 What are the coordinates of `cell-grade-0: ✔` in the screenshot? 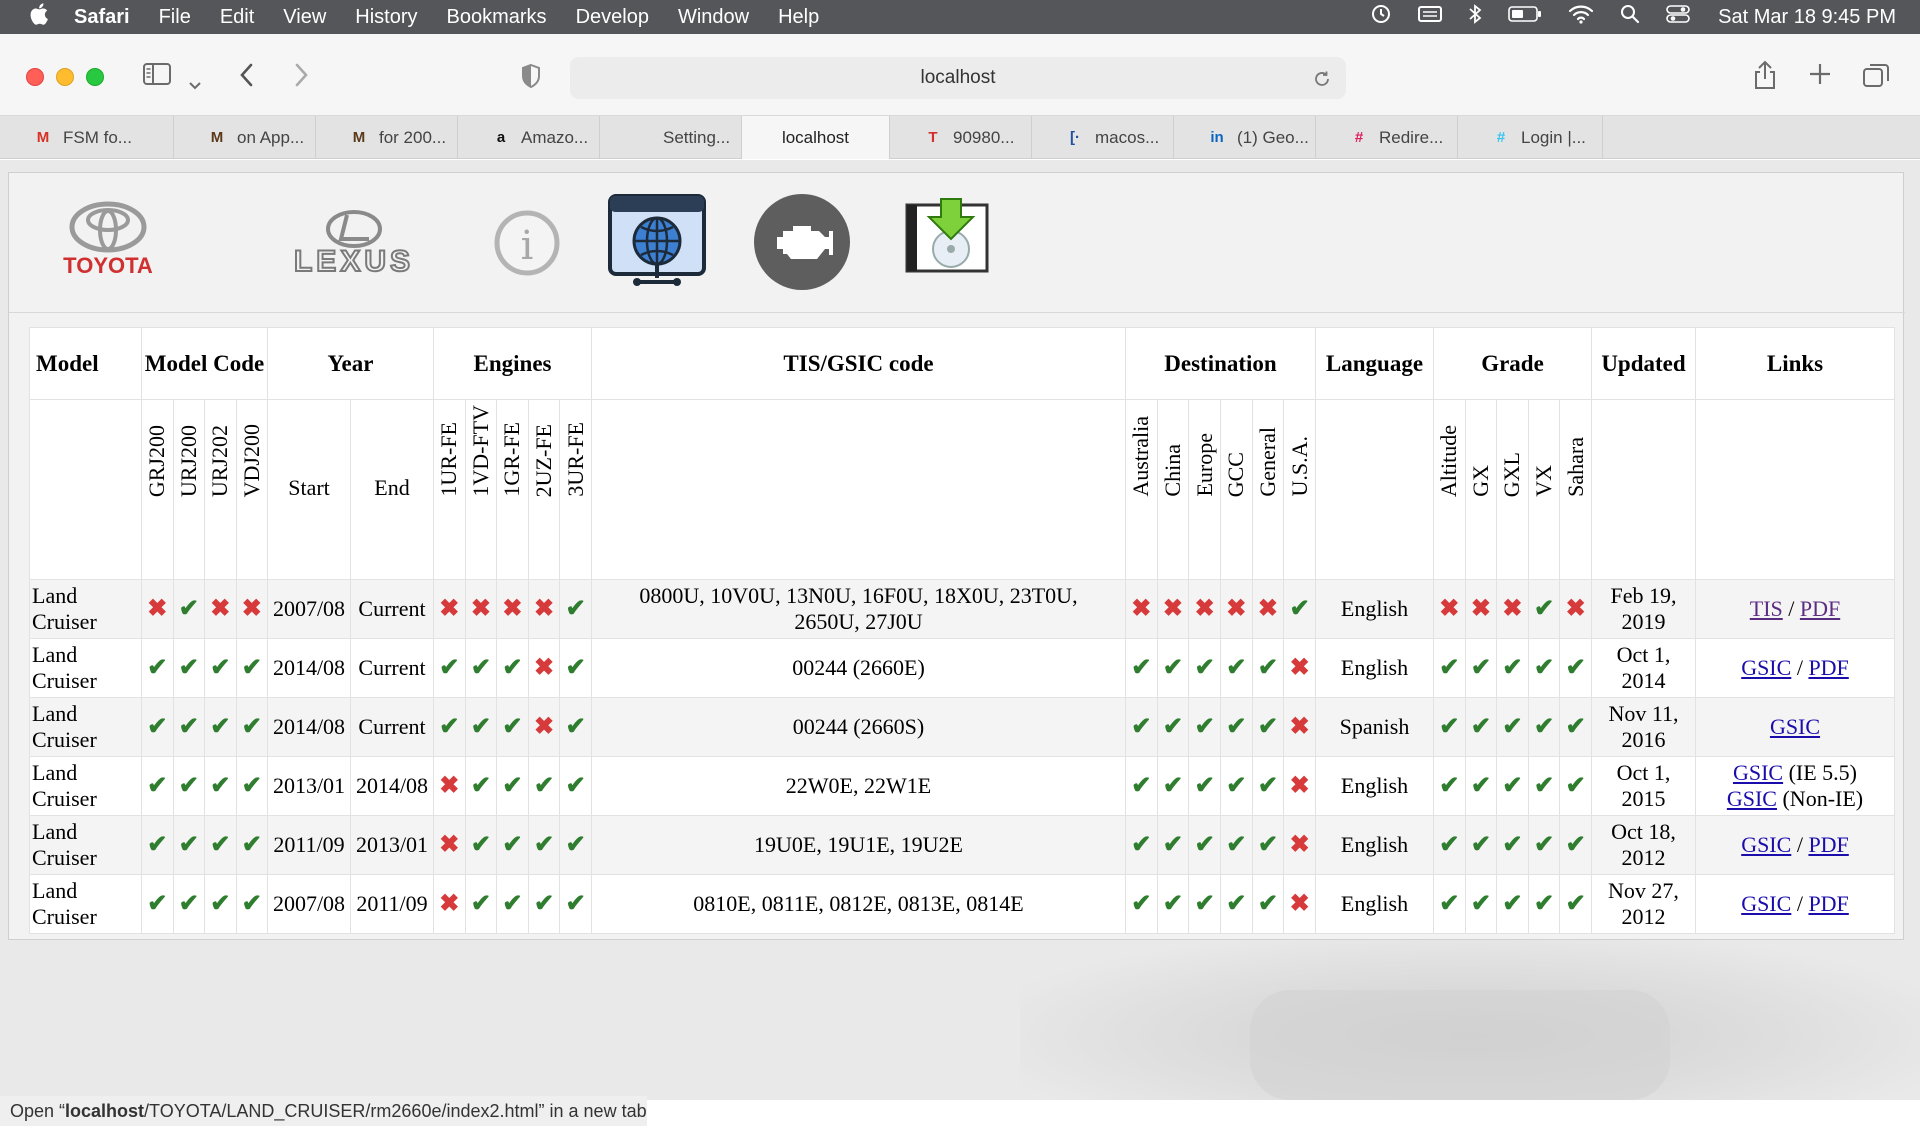 It's located at (1449, 845).